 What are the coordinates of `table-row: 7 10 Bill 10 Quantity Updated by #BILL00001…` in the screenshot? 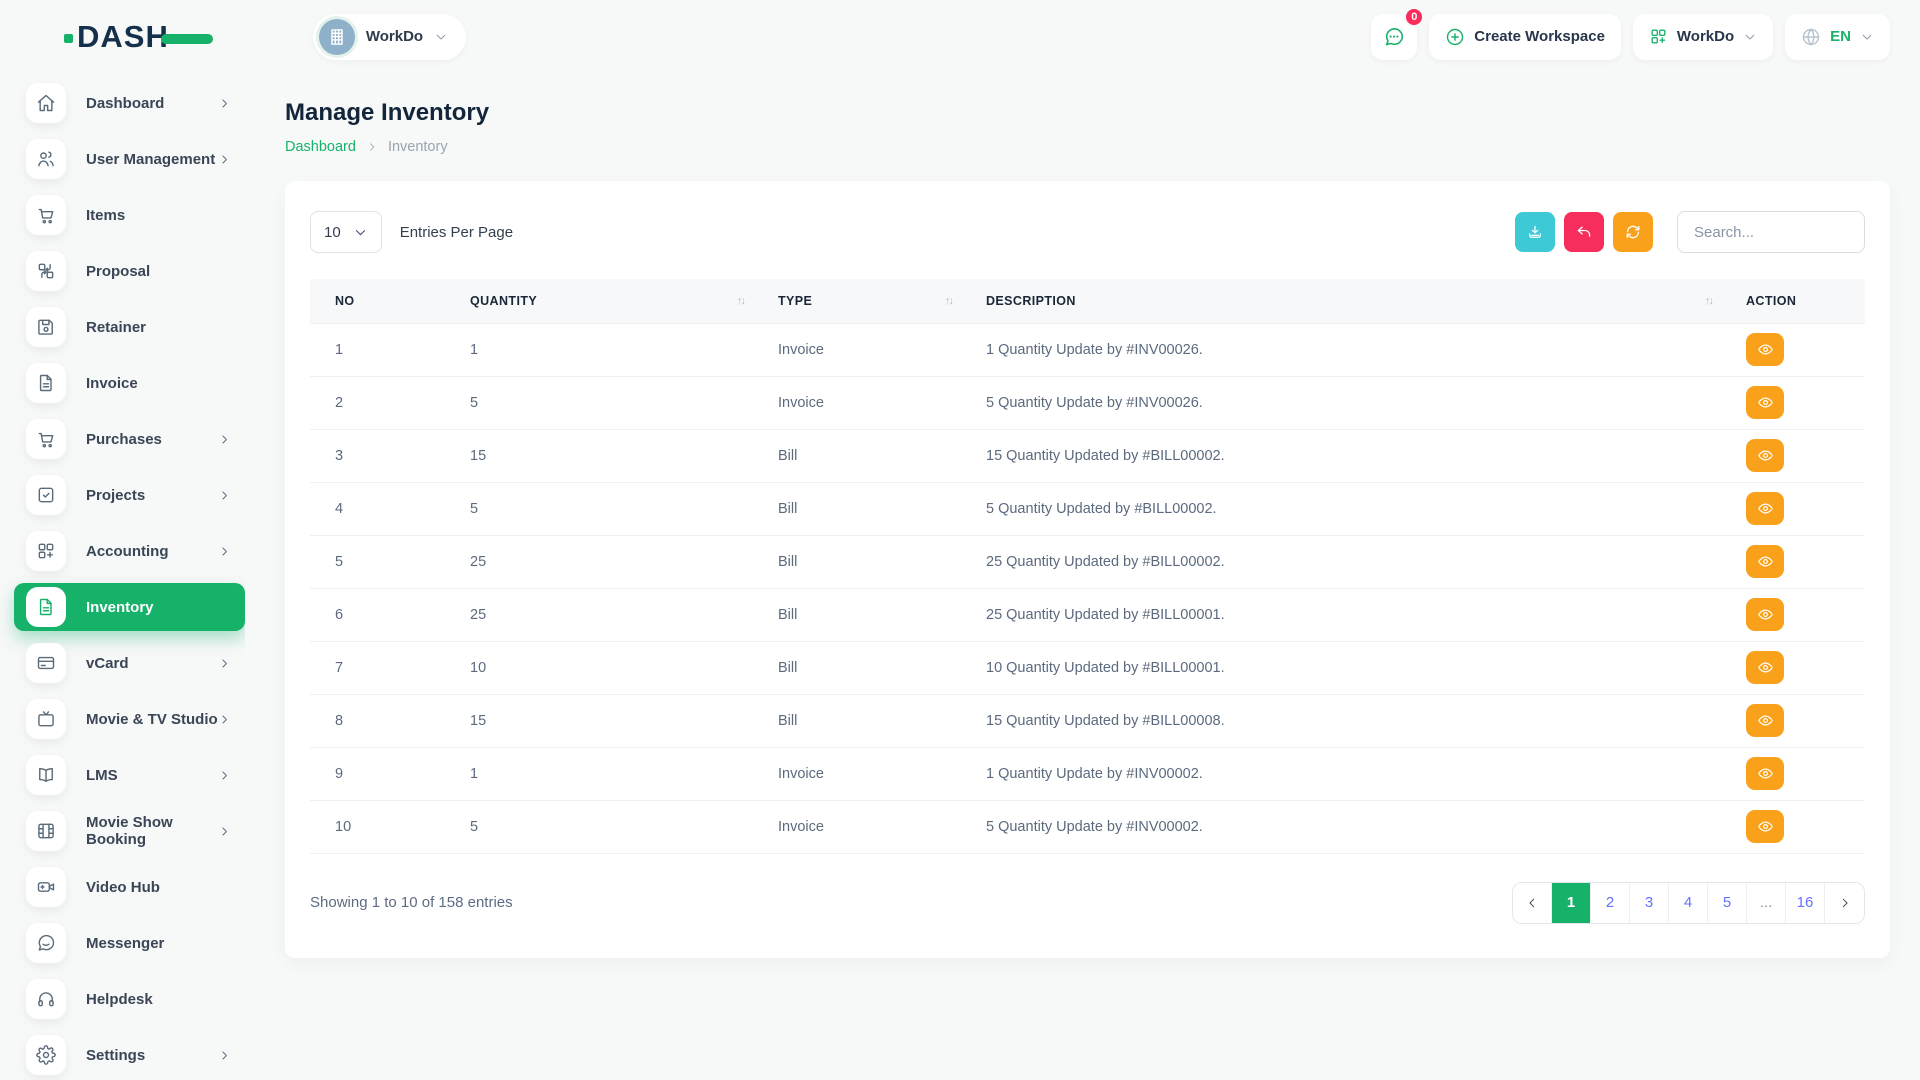 It's located at (1087, 668).